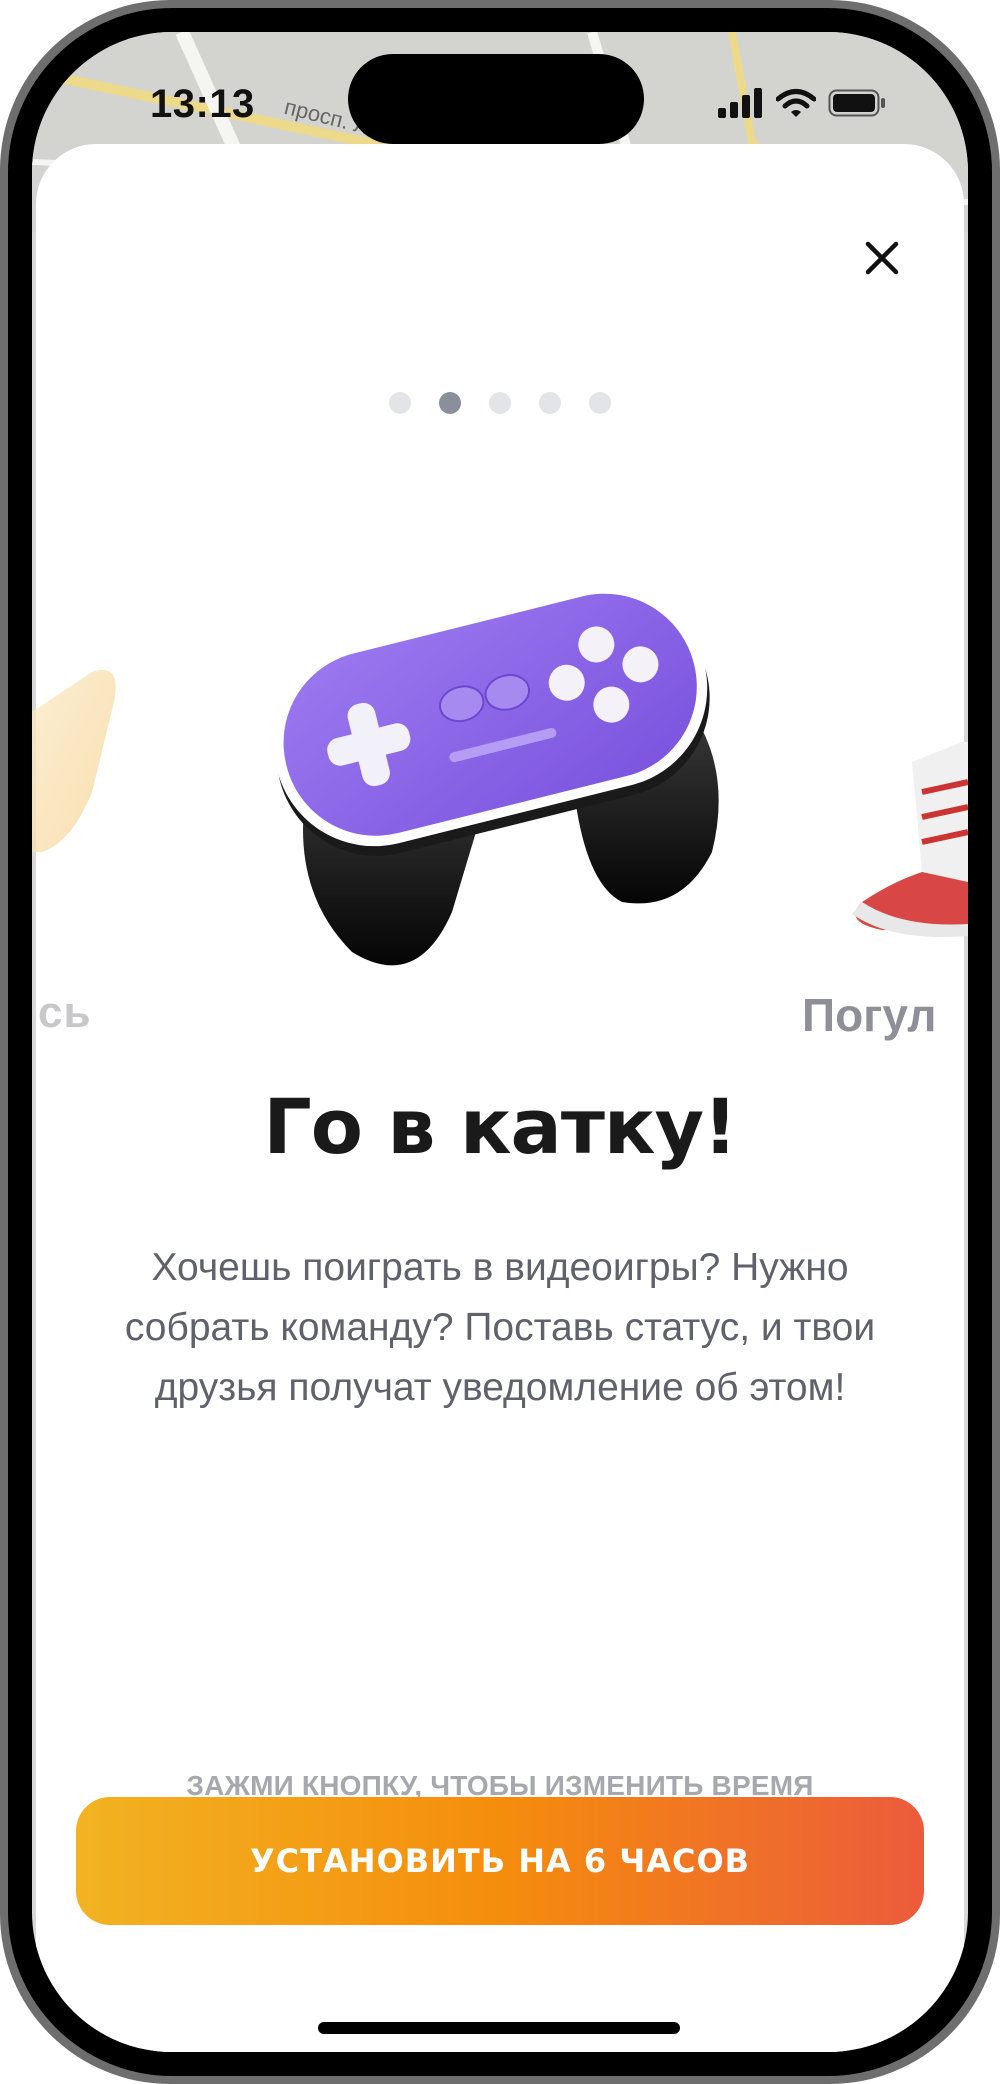 The height and width of the screenshot is (2084, 1000). What do you see at coordinates (492, 772) in the screenshot?
I see `gamepad-icon` at bounding box center [492, 772].